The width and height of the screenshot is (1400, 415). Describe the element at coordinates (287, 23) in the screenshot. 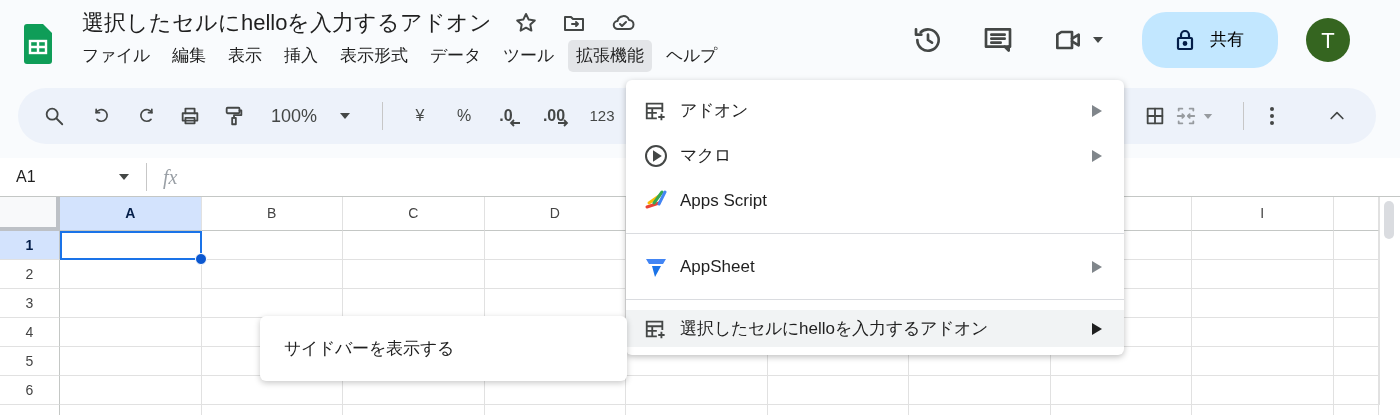

I see `document-title: 選択したセルにhelloを入力するアドオン` at that location.